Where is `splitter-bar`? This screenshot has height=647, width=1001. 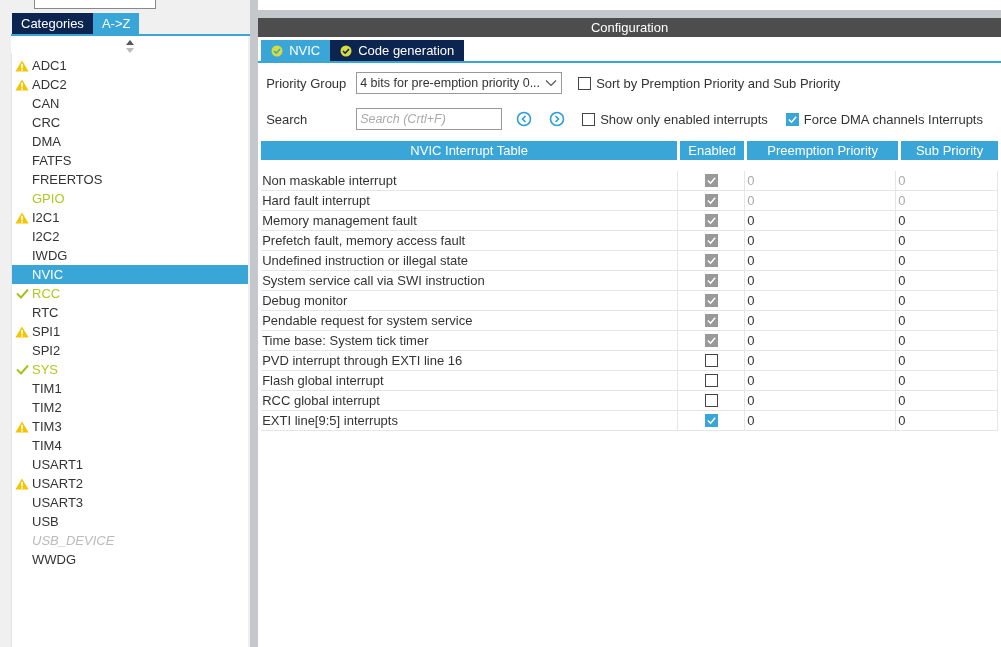 splitter-bar is located at coordinates (254, 323).